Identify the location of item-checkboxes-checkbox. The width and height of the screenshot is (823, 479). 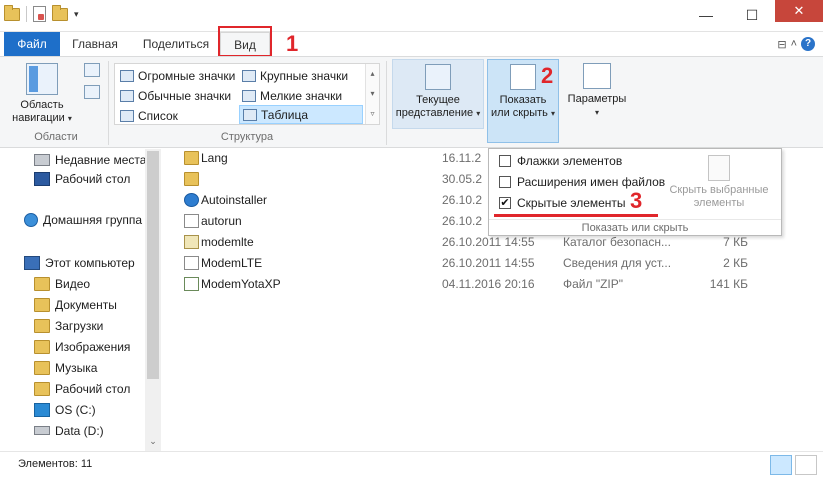
(505, 161).